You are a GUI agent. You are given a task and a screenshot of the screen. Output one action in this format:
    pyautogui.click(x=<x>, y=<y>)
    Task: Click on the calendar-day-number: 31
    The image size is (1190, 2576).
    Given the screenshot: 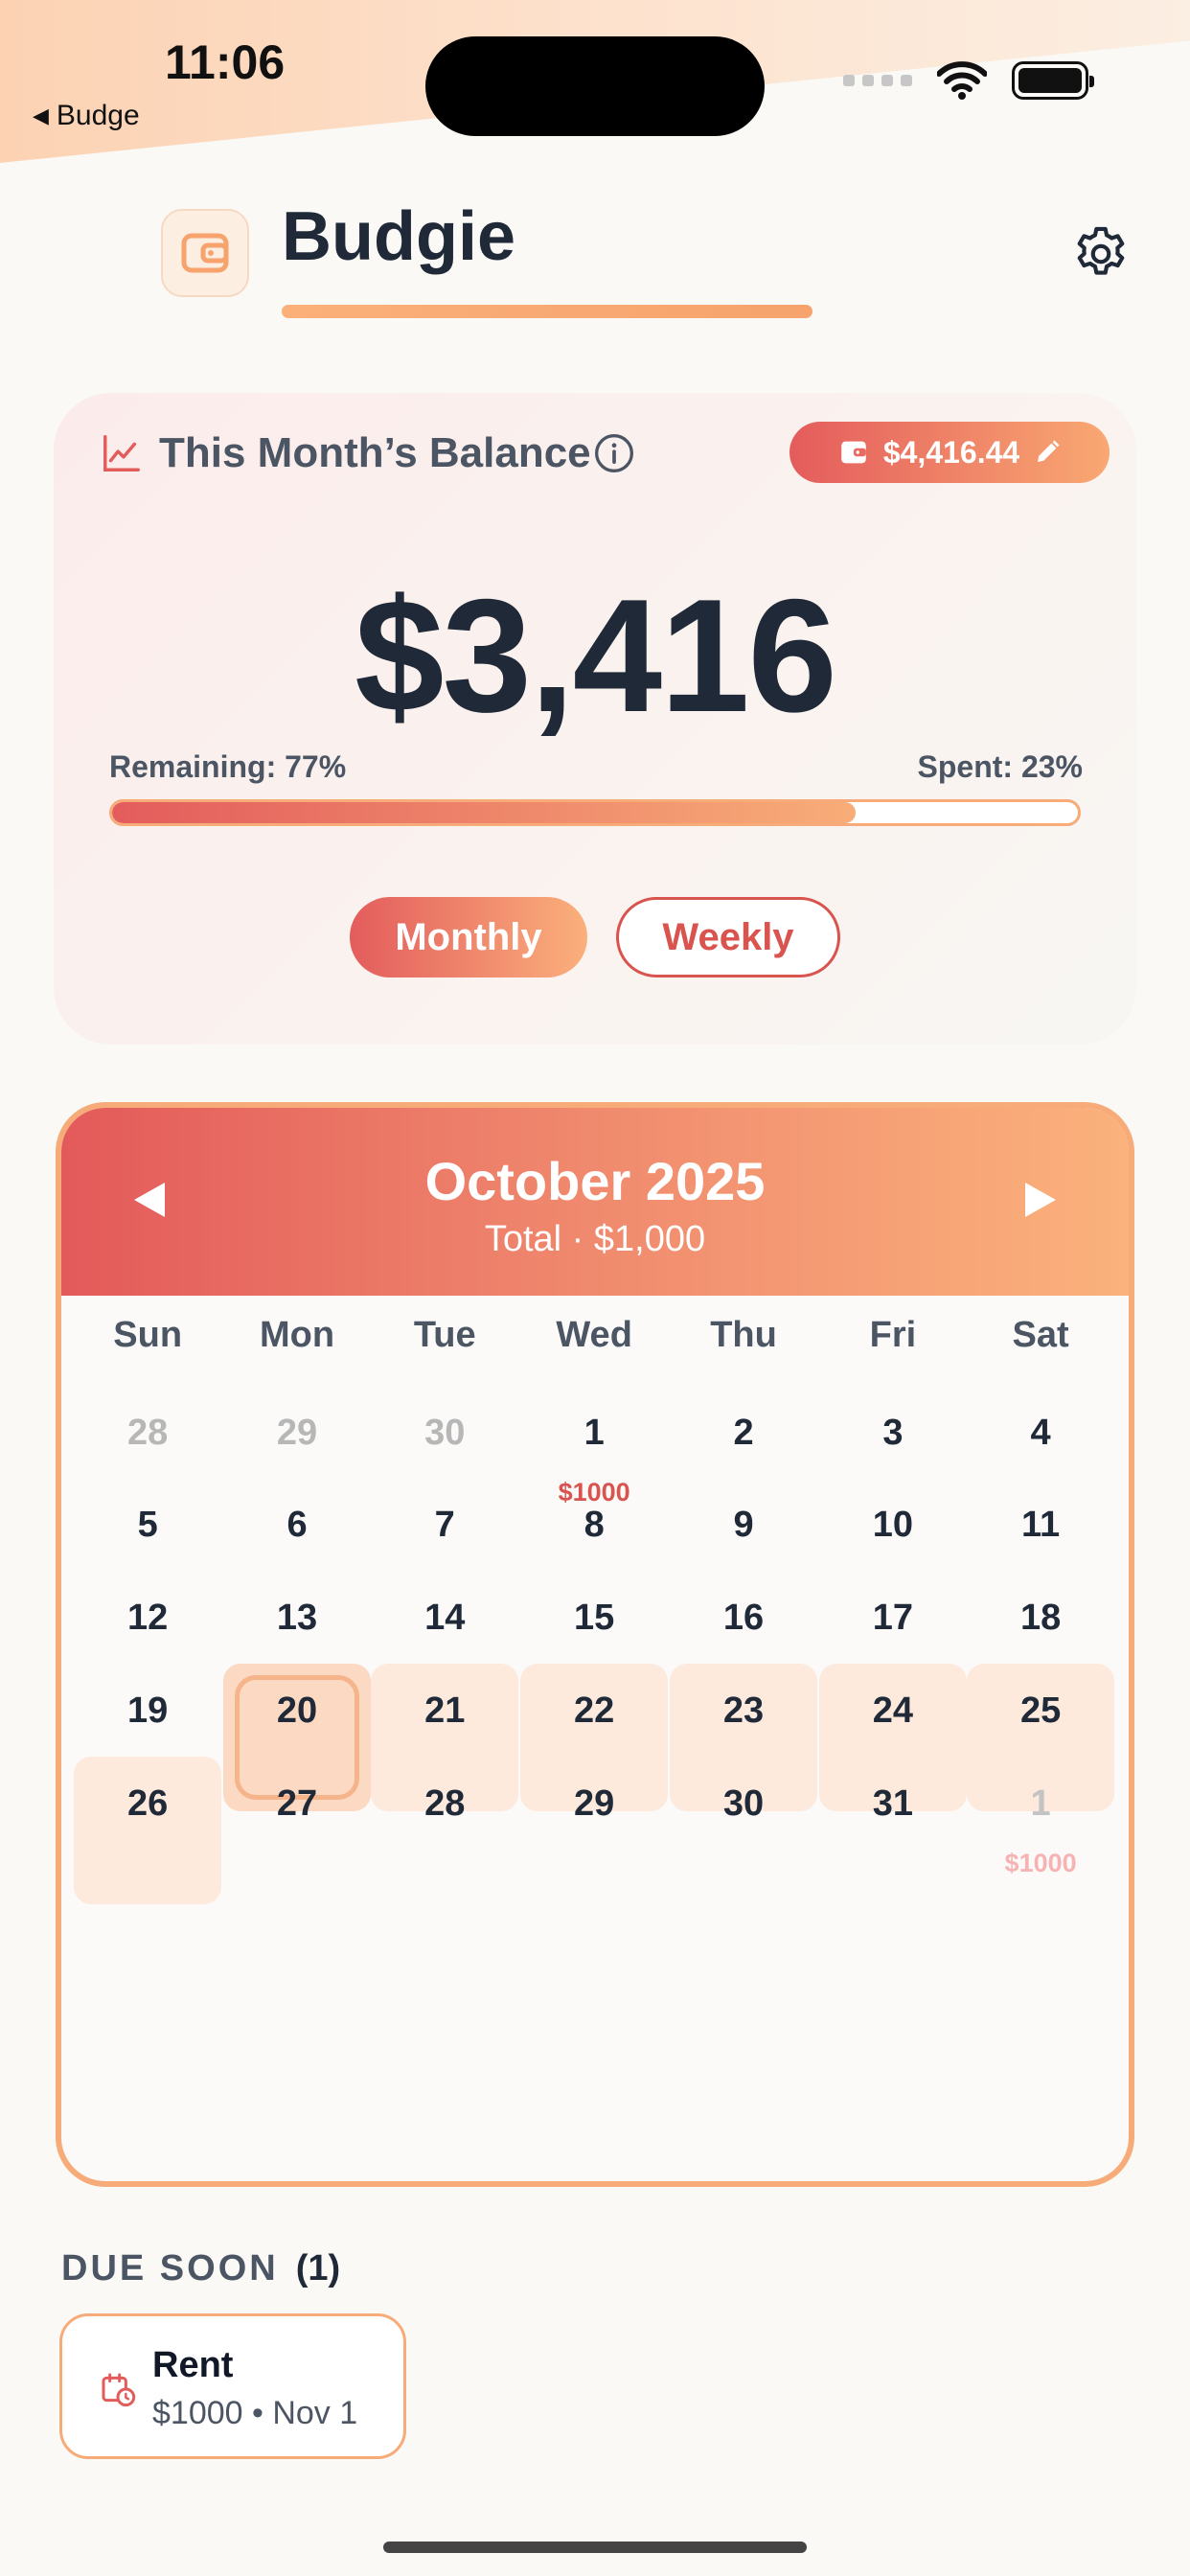 What is the action you would take?
    pyautogui.click(x=893, y=1803)
    